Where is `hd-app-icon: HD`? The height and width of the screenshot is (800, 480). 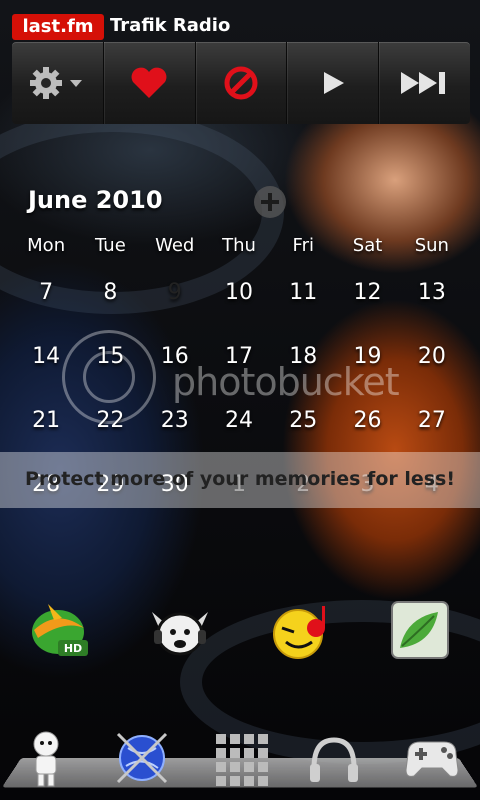 hd-app-icon: HD is located at coordinates (60, 630).